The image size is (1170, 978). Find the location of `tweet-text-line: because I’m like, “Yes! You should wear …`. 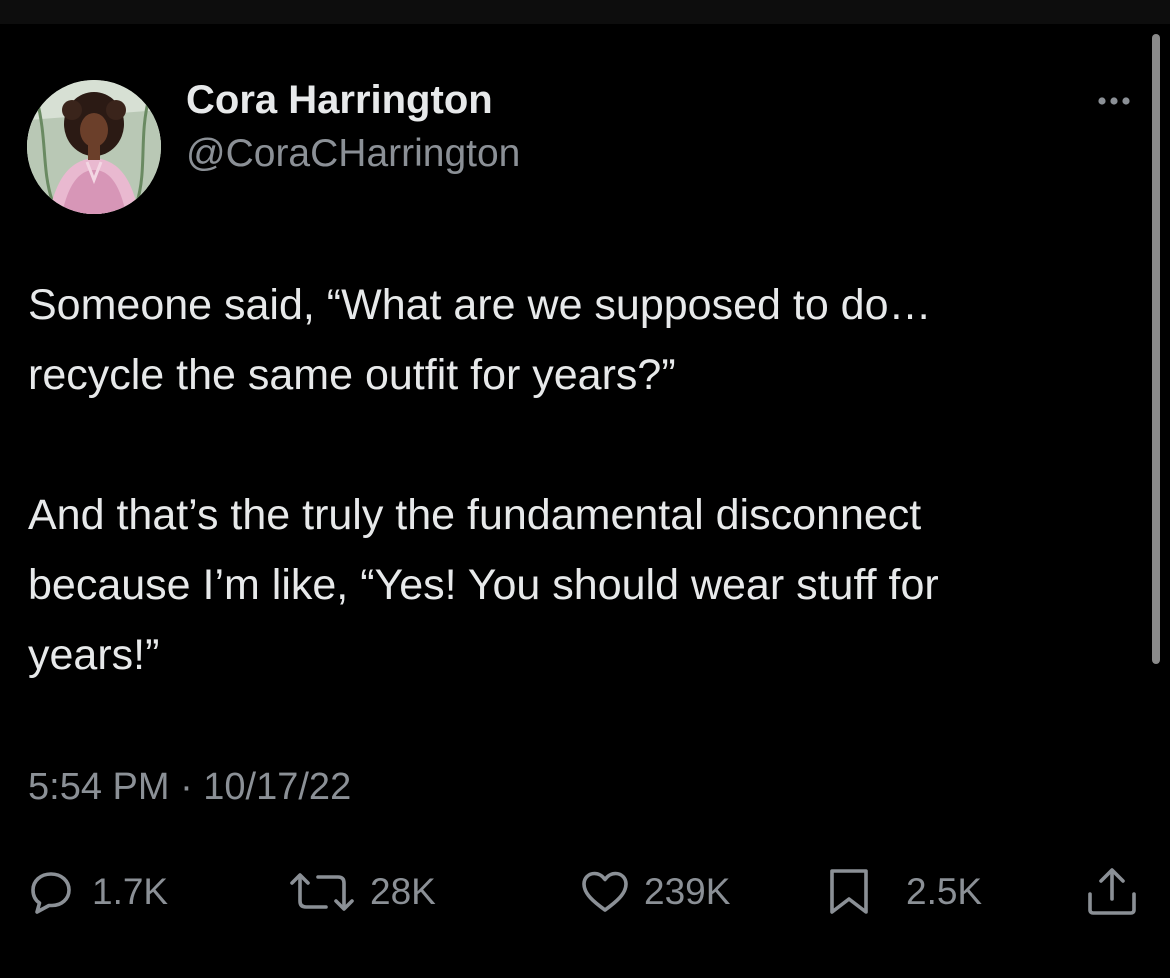

tweet-text-line: because I’m like, “Yes! You should wear … is located at coordinates (483, 585).